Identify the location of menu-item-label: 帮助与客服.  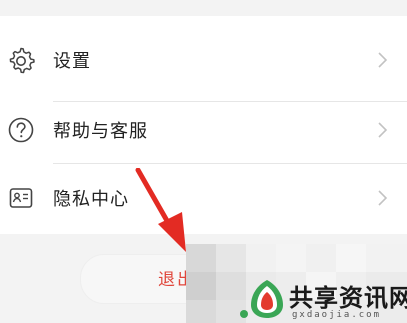
(100, 131).